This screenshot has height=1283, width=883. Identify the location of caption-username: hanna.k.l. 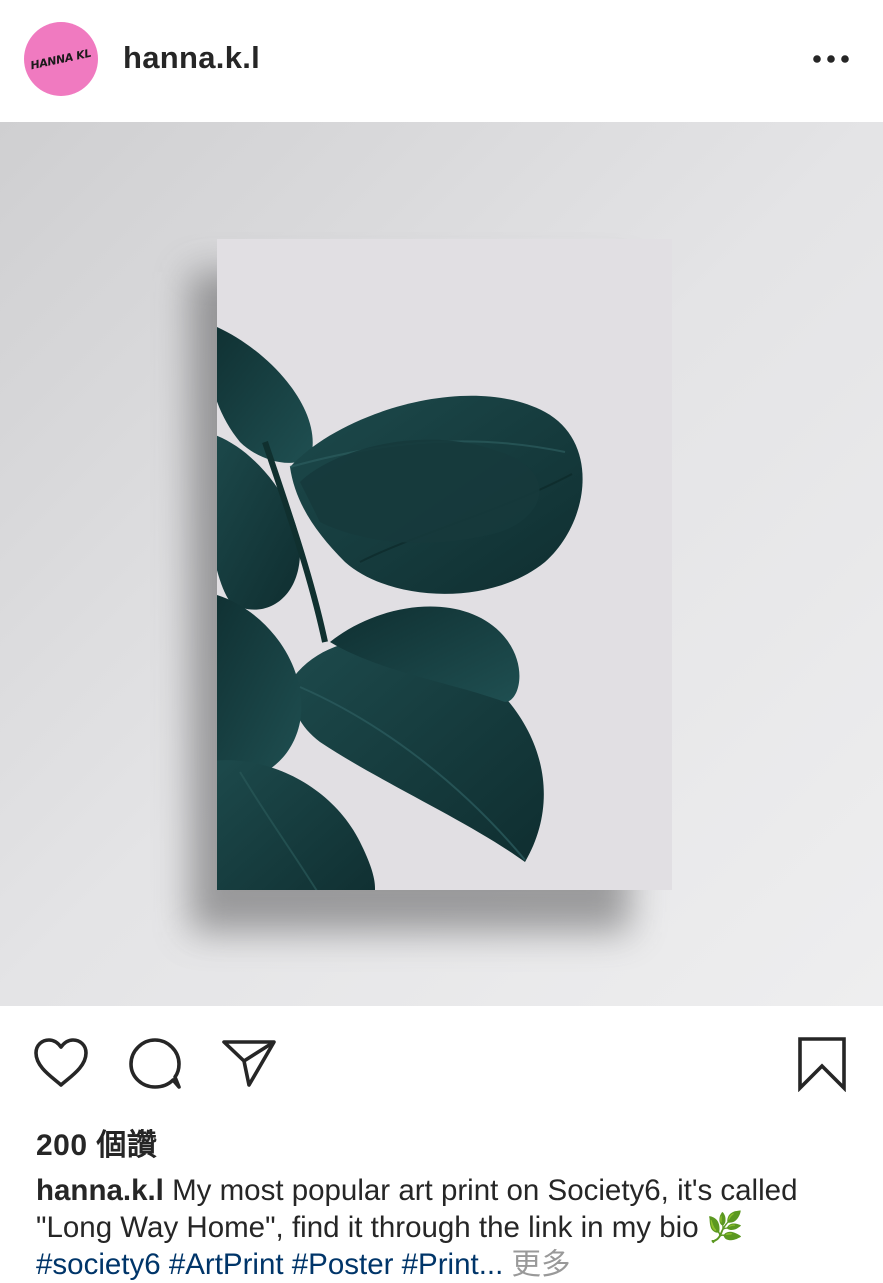
(100, 1190).